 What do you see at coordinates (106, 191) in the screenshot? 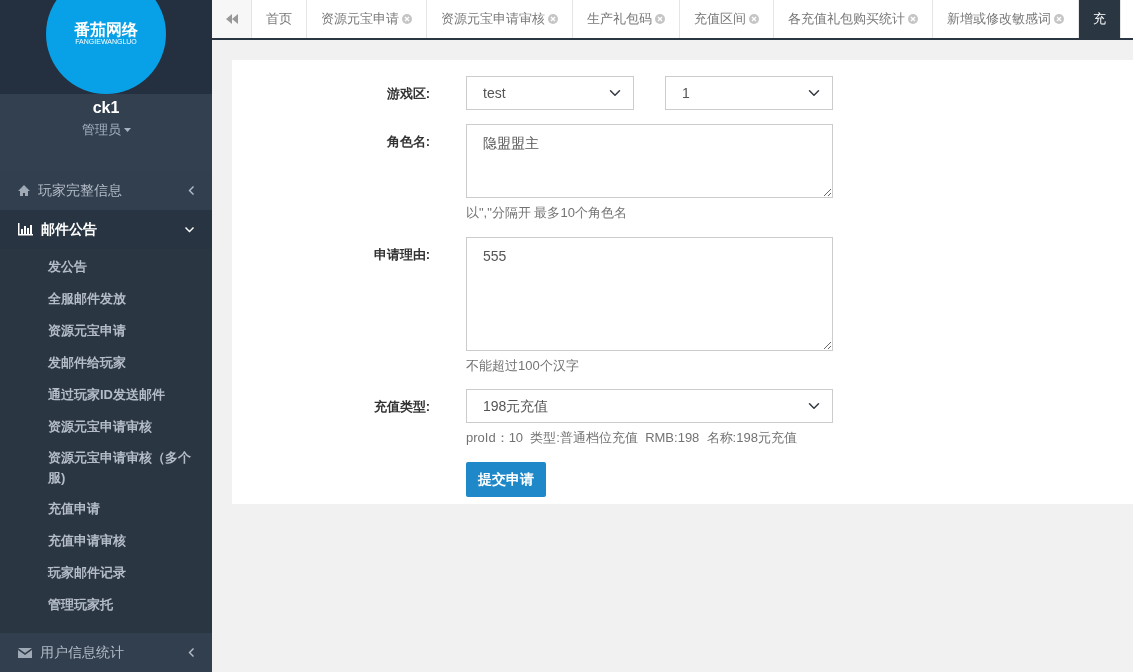
I see `sidebar-menu-item: 玩家完整信息` at bounding box center [106, 191].